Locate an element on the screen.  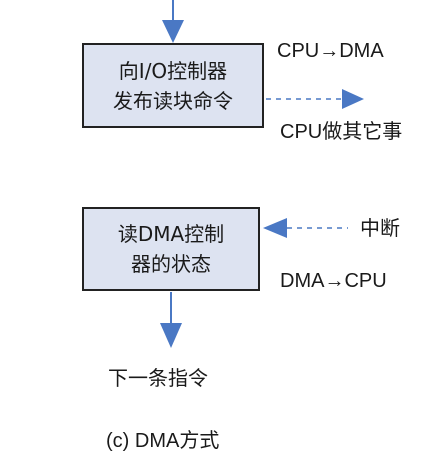
interrupt-label: 中断 is located at coordinates (380, 228).